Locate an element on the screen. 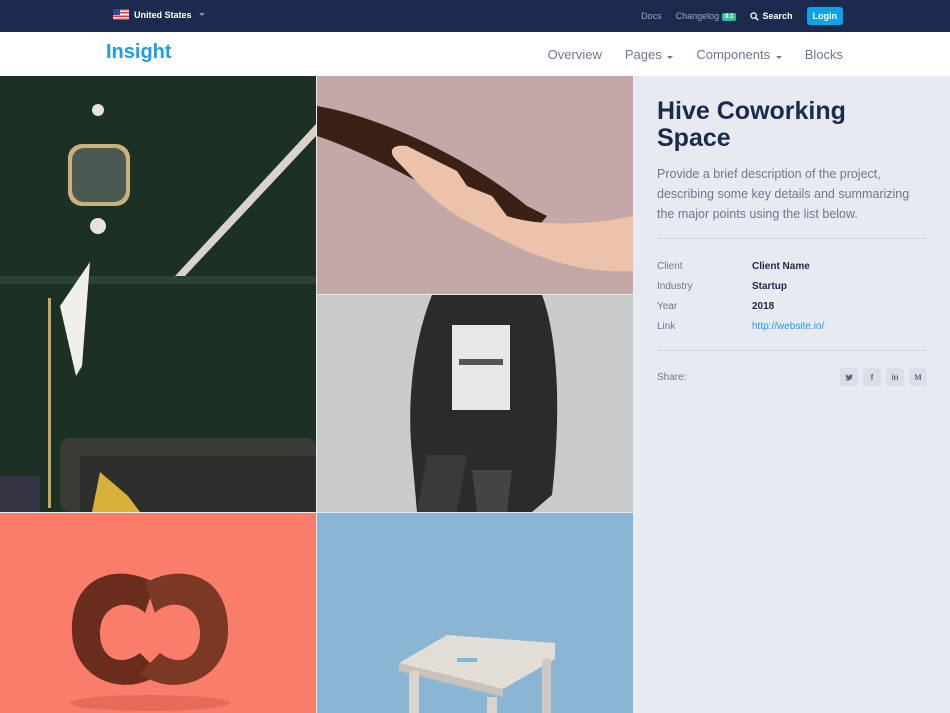  nav-blocks: Blocks is located at coordinates (824, 54).